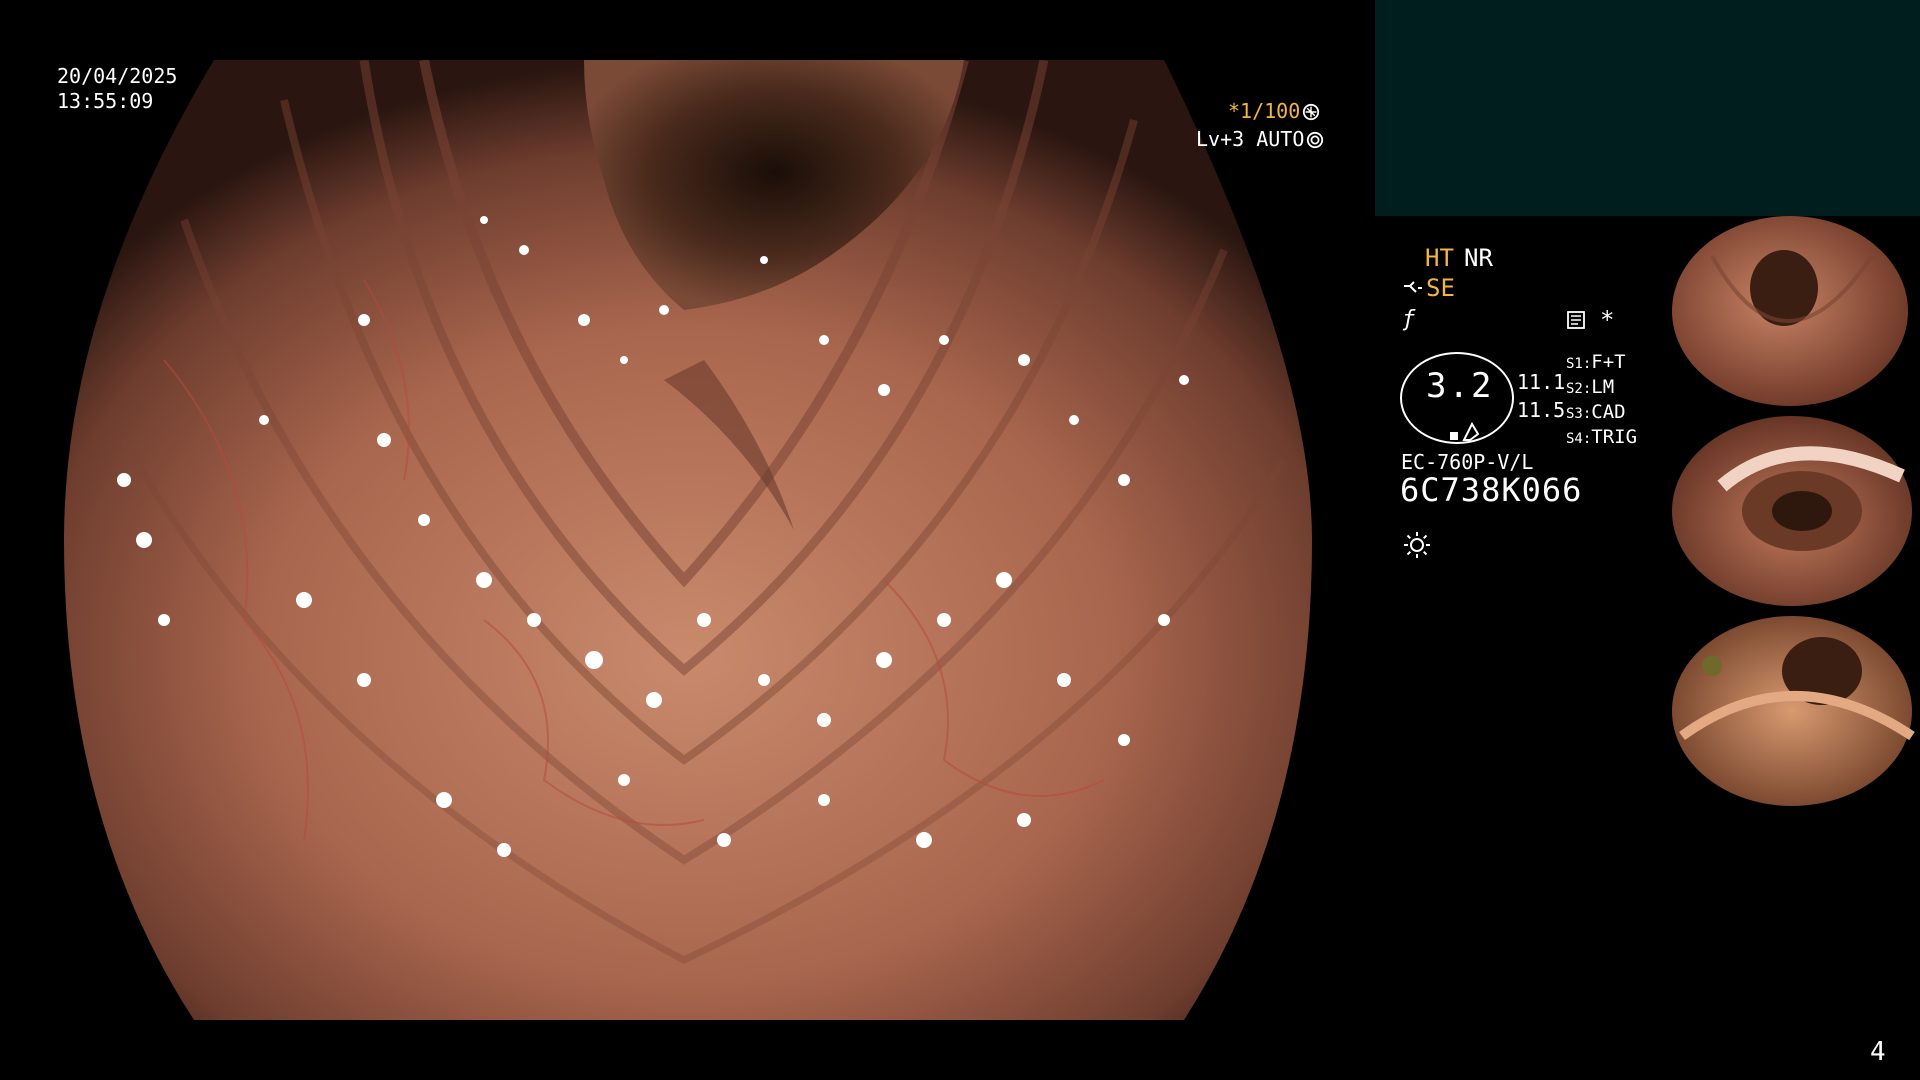  I want to click on nr-indicator: NR, so click(1478, 258).